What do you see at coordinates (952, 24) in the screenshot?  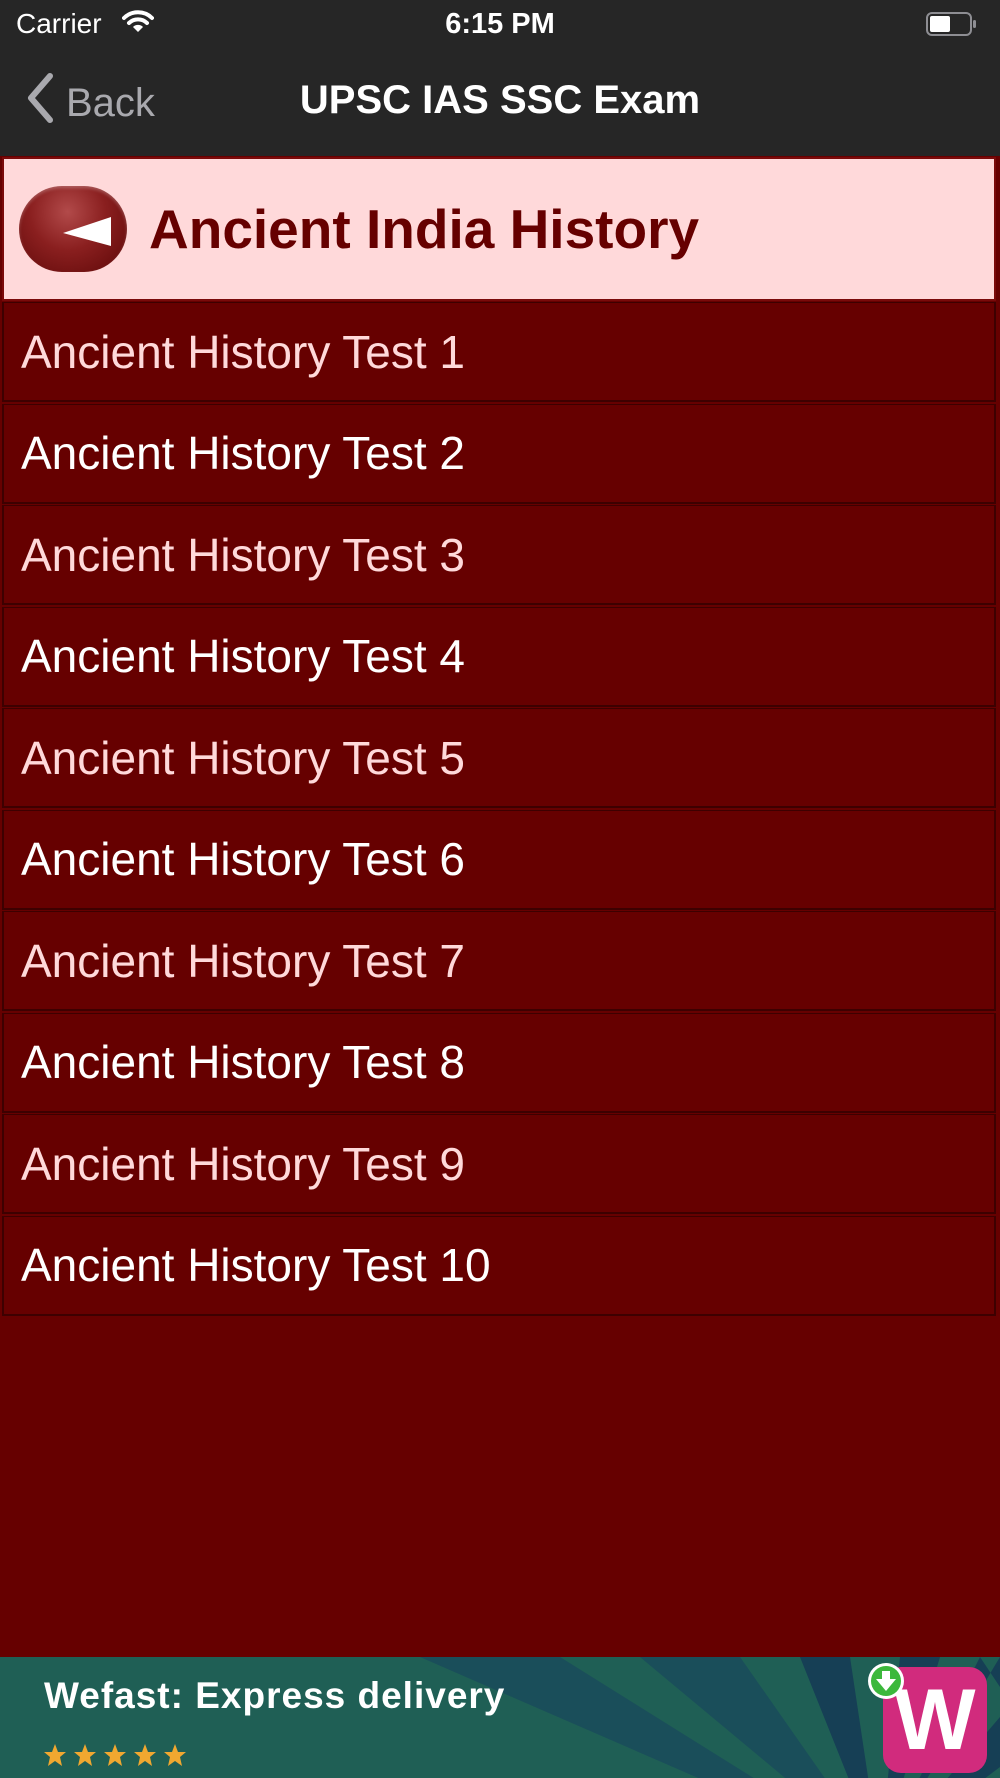 I see `battery-icon` at bounding box center [952, 24].